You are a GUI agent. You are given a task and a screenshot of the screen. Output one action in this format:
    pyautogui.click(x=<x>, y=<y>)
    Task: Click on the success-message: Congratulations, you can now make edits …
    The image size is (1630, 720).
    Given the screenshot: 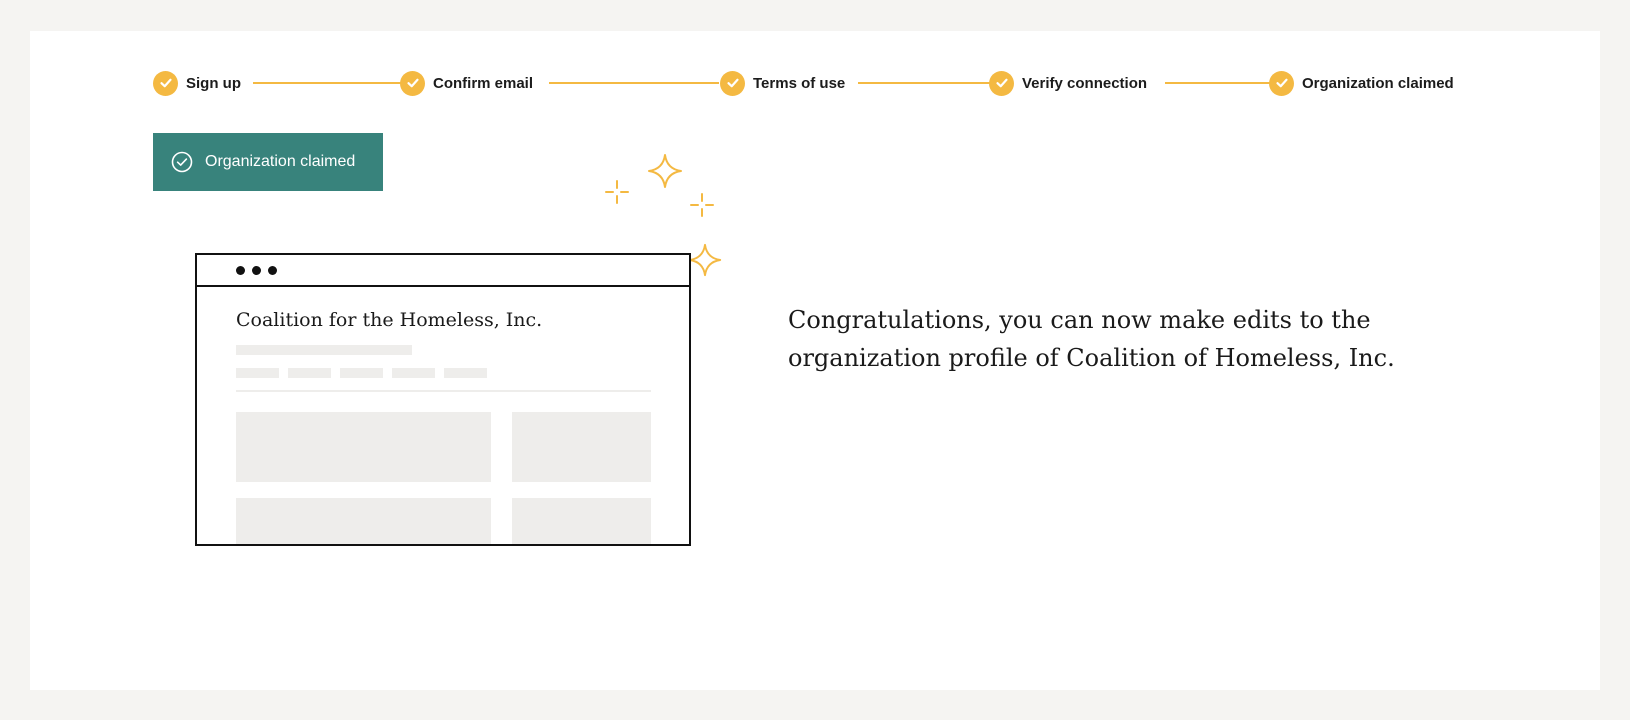 What is the action you would take?
    pyautogui.click(x=1091, y=339)
    